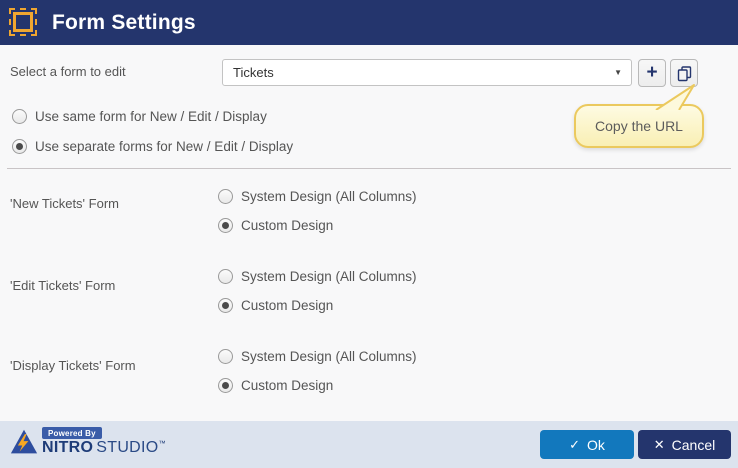 The height and width of the screenshot is (468, 738). I want to click on form-select-value: Tickets, so click(253, 72).